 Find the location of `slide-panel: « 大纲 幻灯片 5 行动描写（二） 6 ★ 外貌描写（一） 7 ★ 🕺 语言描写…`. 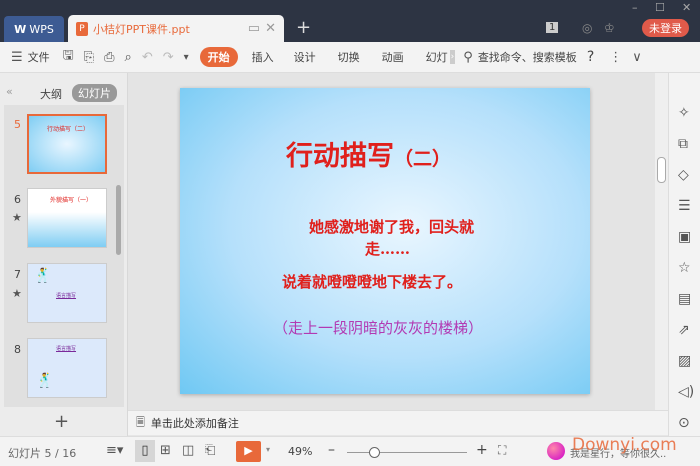

slide-panel: « 大纲 幻灯片 5 行动描写（二） 6 ★ 外貌描写（一） 7 ★ 🕺 语言描写… is located at coordinates (64, 254).